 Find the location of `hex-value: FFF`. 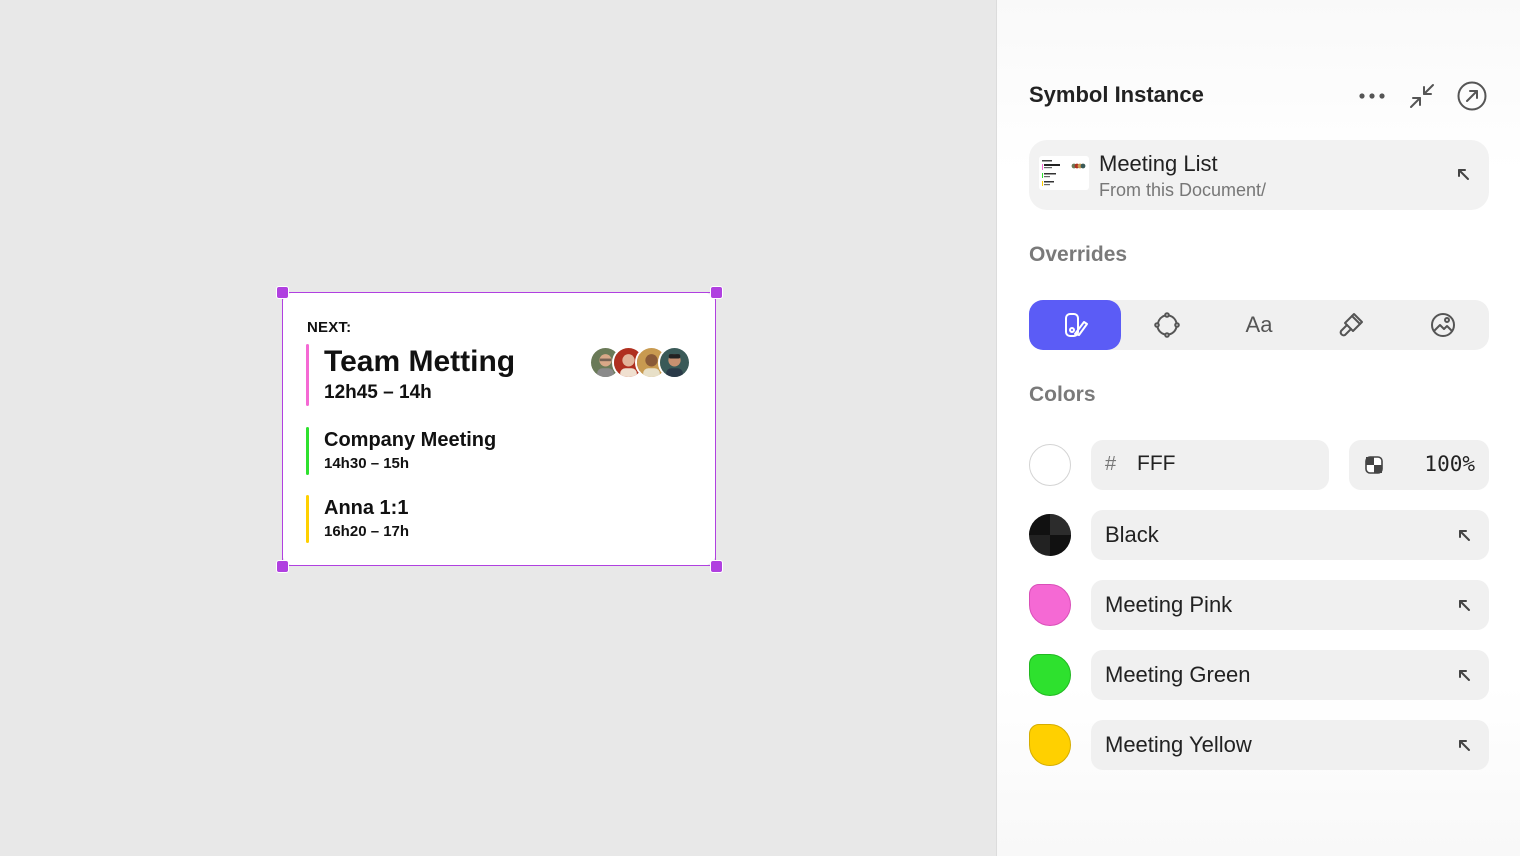

hex-value: FFF is located at coordinates (1156, 463).